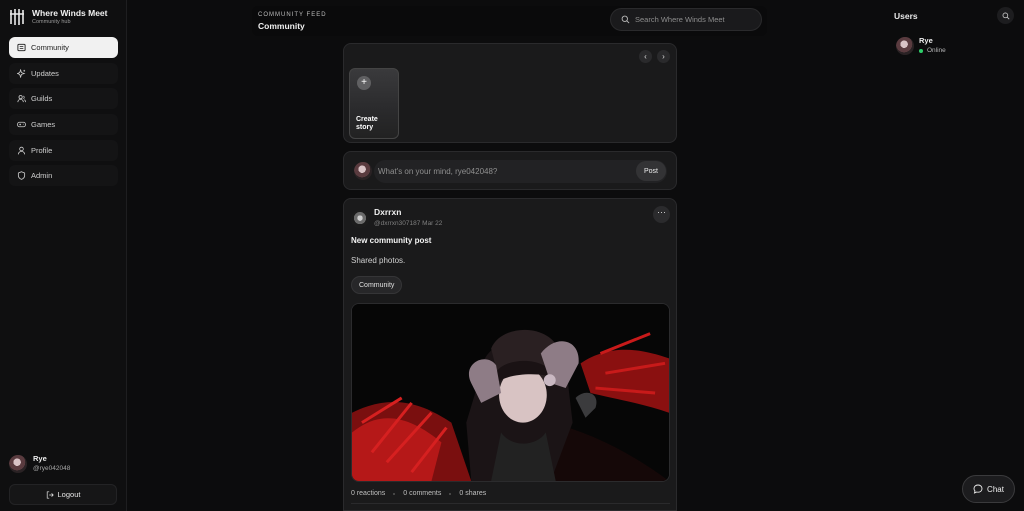 The image size is (1024, 511). Describe the element at coordinates (42, 176) in the screenshot. I see `sidebar-item-label: Admin` at that location.